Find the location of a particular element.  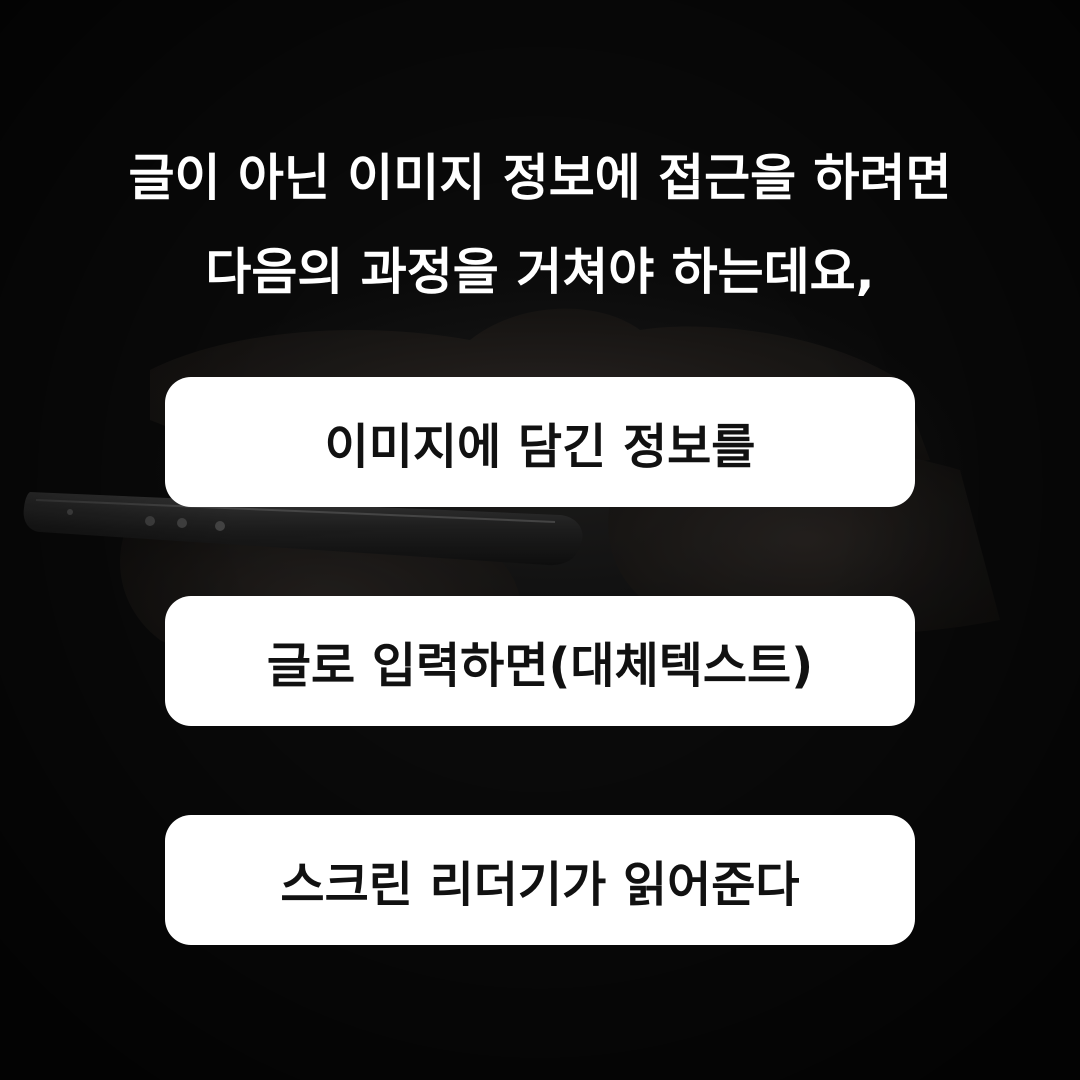

step-box-2: 글로 입력하면(대체텍스트) is located at coordinates (540, 661).